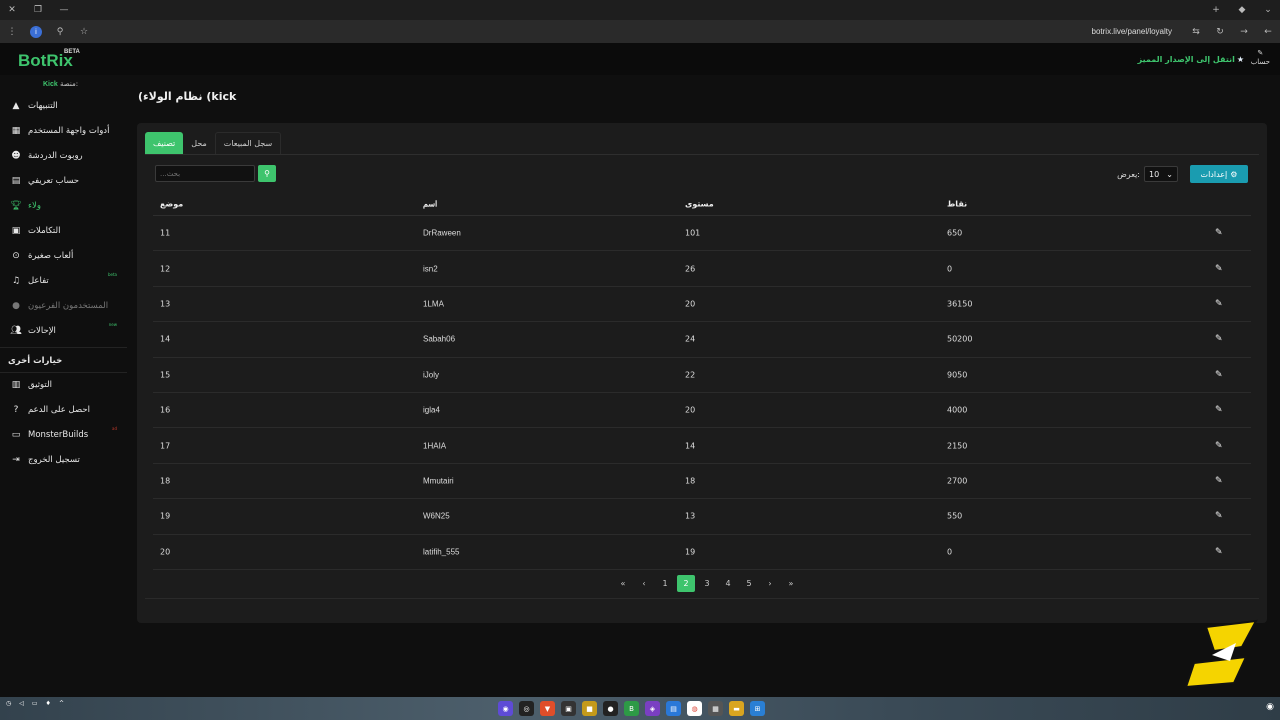  I want to click on id-card-icon: ▤, so click(16, 181).